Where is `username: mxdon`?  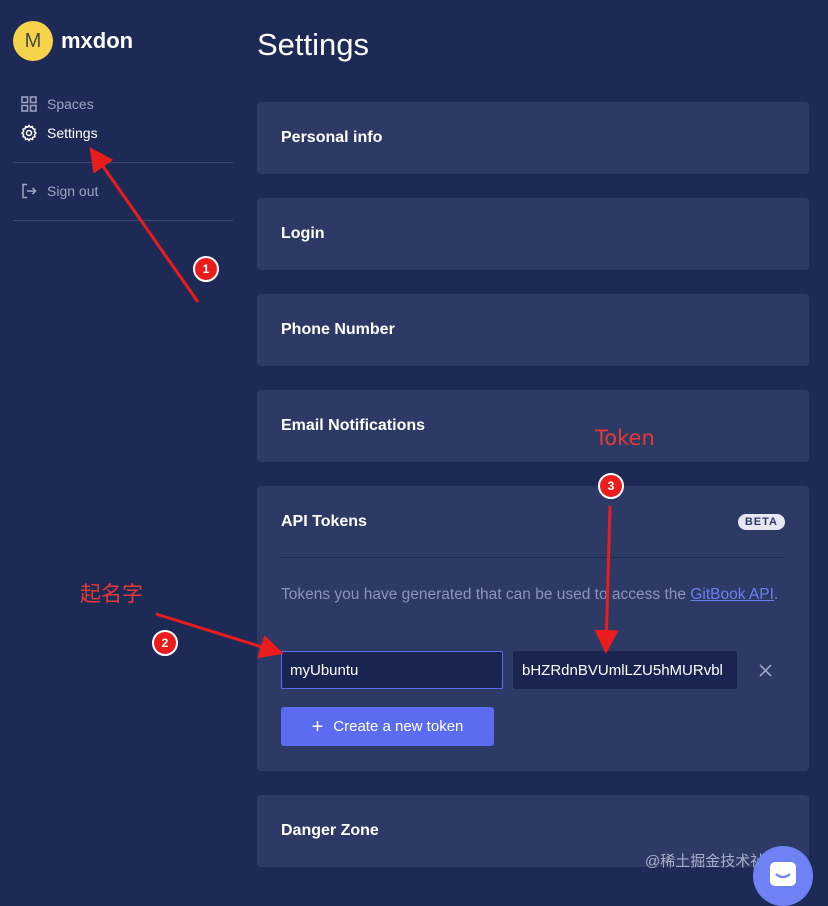
username: mxdon is located at coordinates (97, 40).